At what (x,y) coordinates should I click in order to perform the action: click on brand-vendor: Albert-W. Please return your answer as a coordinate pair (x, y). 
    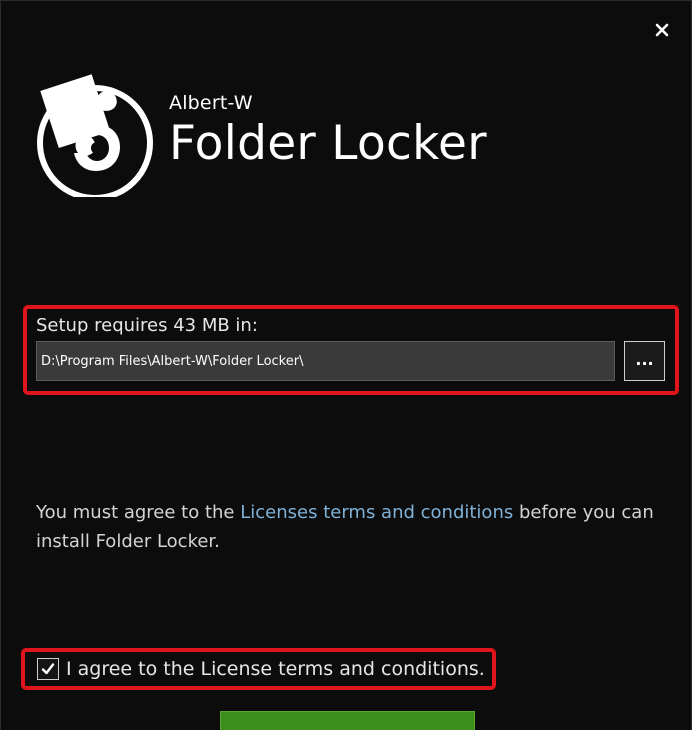
    Looking at the image, I should click on (211, 103).